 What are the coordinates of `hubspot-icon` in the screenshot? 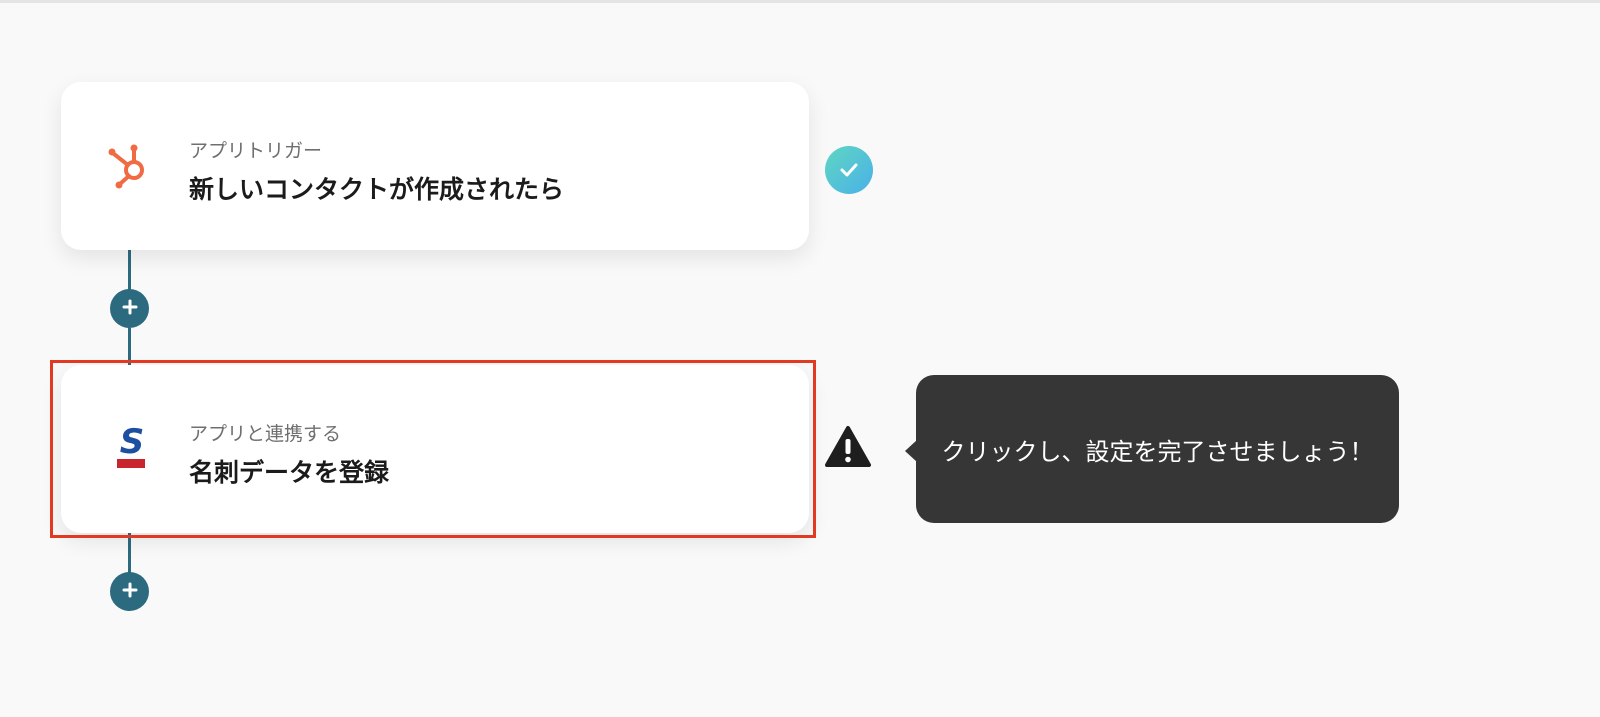 It's located at (130, 165).